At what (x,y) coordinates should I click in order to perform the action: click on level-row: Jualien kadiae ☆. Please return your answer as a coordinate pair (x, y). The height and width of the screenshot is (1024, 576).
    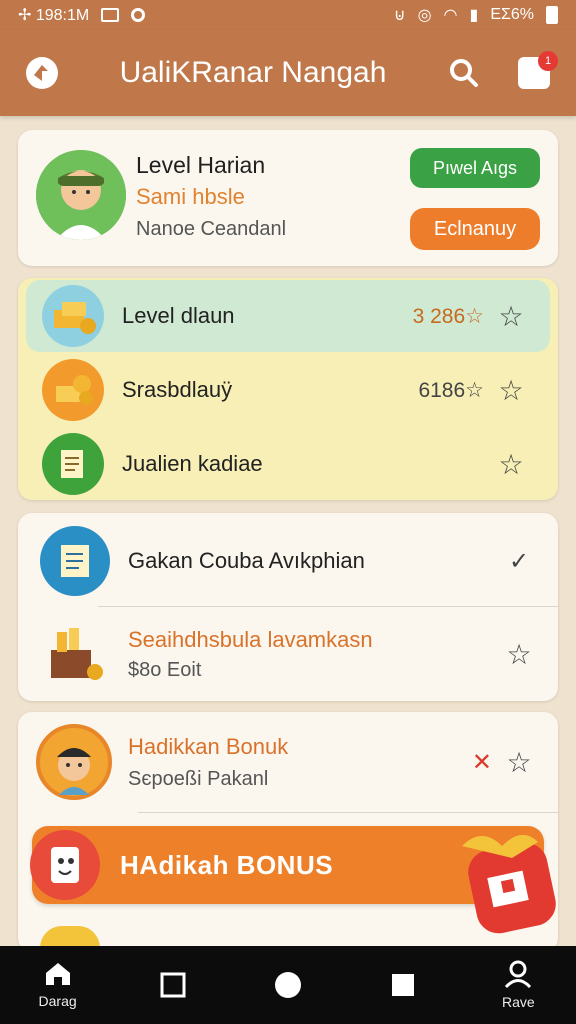
    Looking at the image, I should click on (288, 464).